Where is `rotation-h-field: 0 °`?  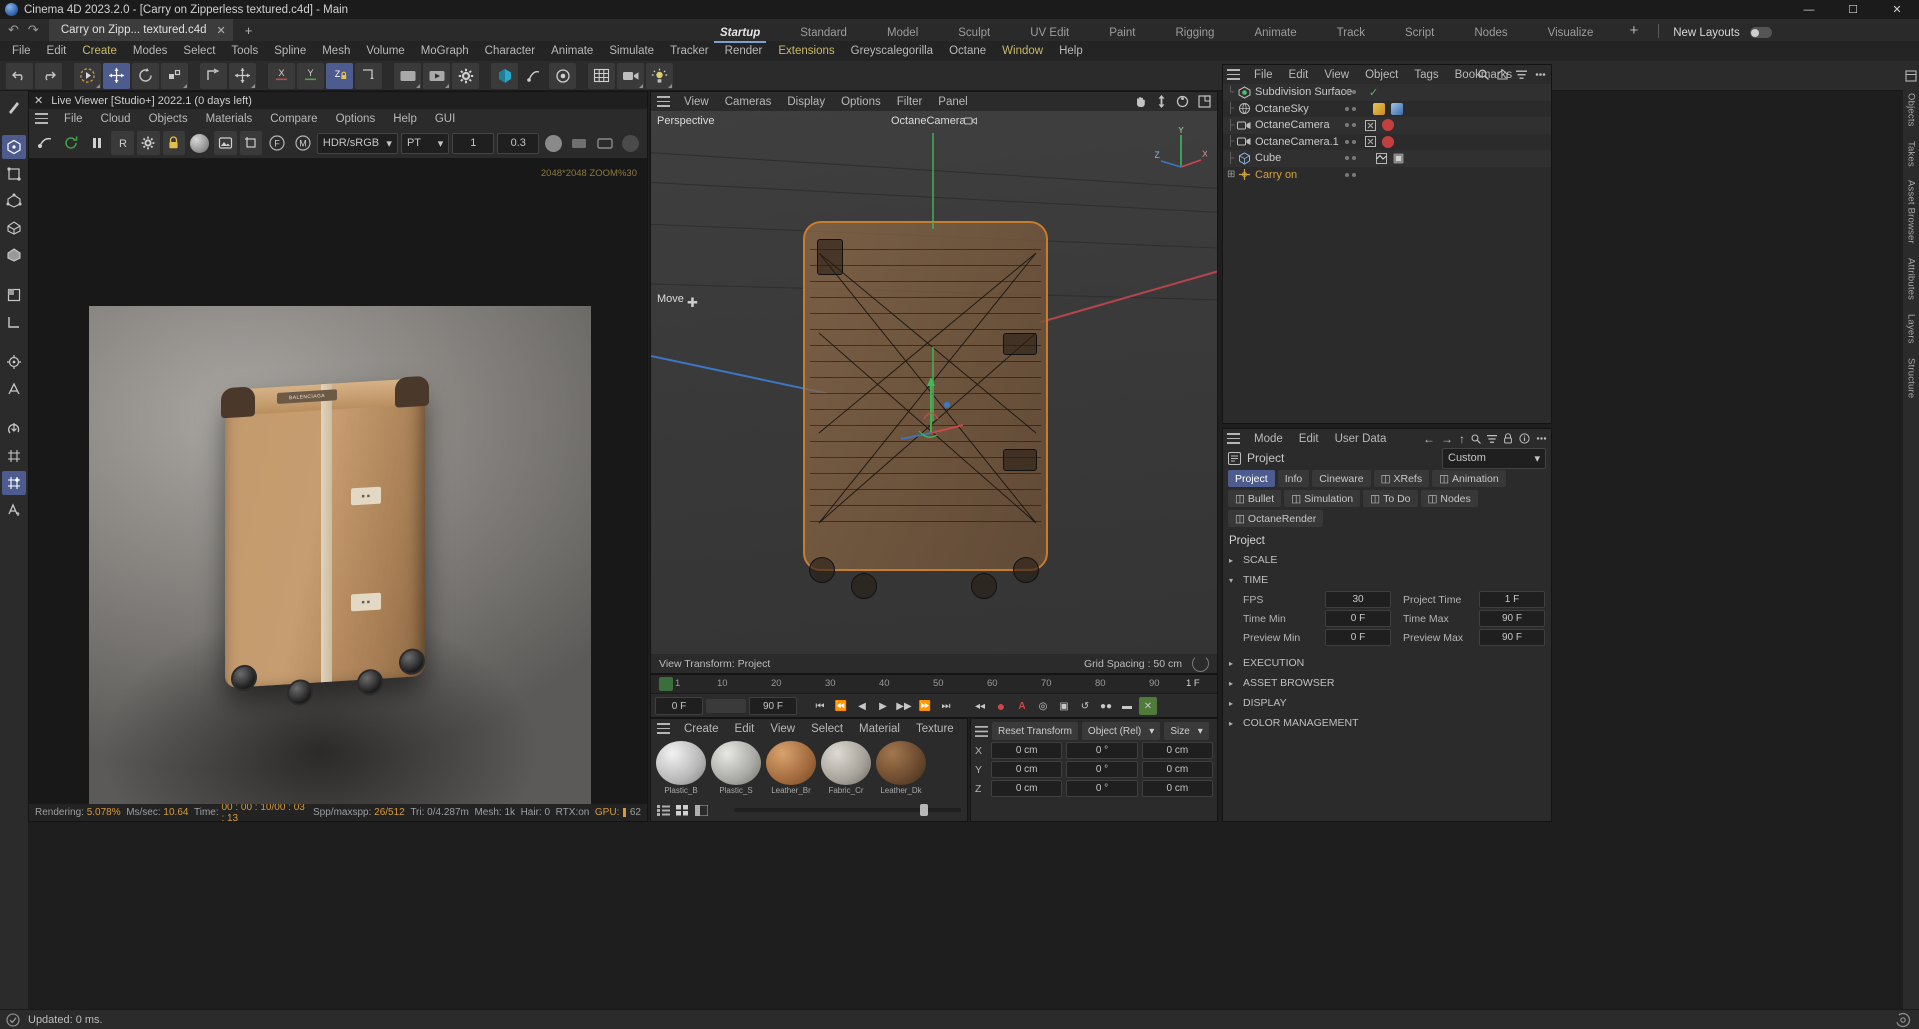
rotation-h-field: 0 ° is located at coordinates (1102, 750).